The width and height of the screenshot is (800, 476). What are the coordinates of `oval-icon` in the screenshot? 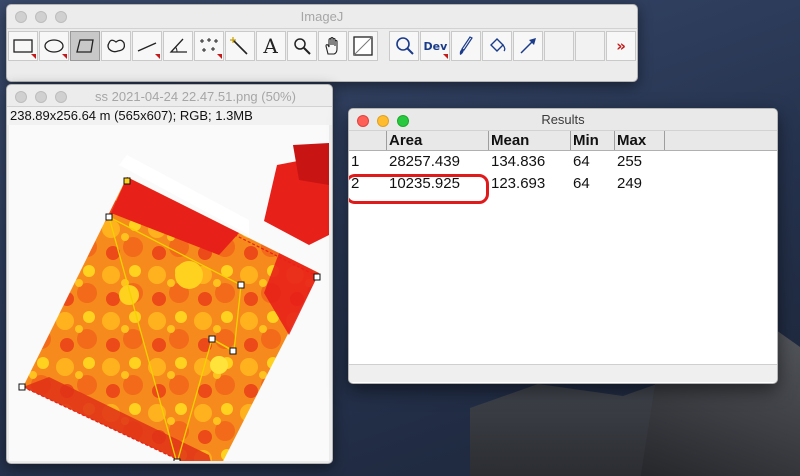 It's located at (54, 46).